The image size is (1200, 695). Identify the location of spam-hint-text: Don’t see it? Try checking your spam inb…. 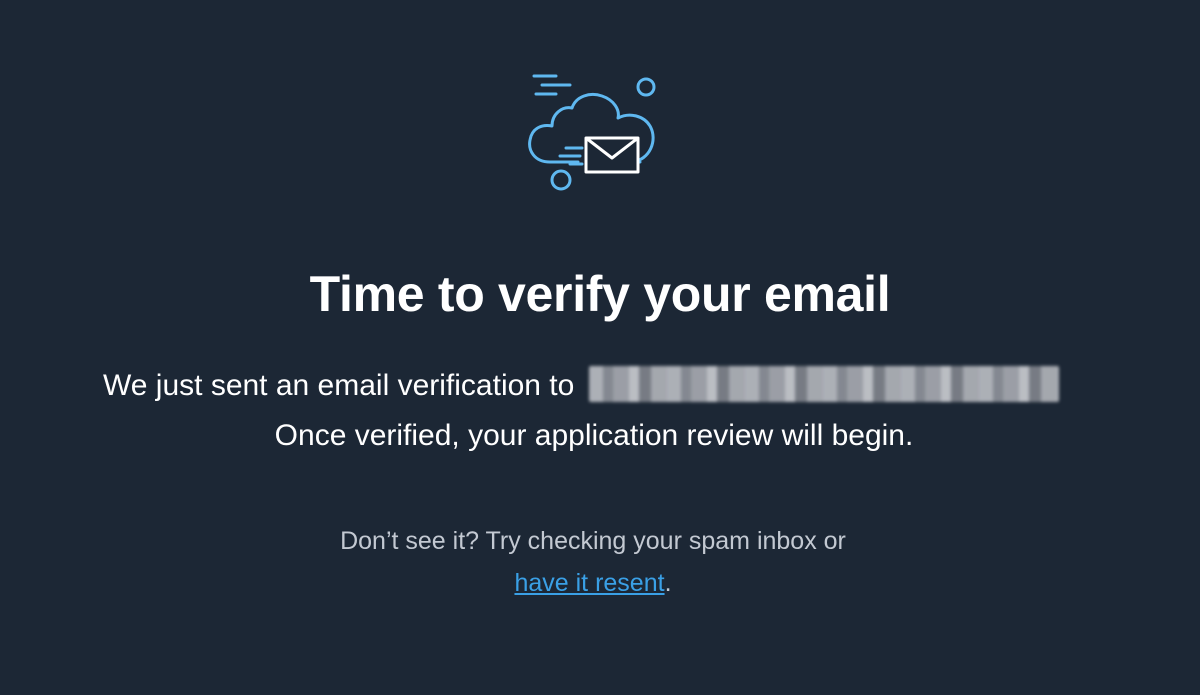
(593, 541).